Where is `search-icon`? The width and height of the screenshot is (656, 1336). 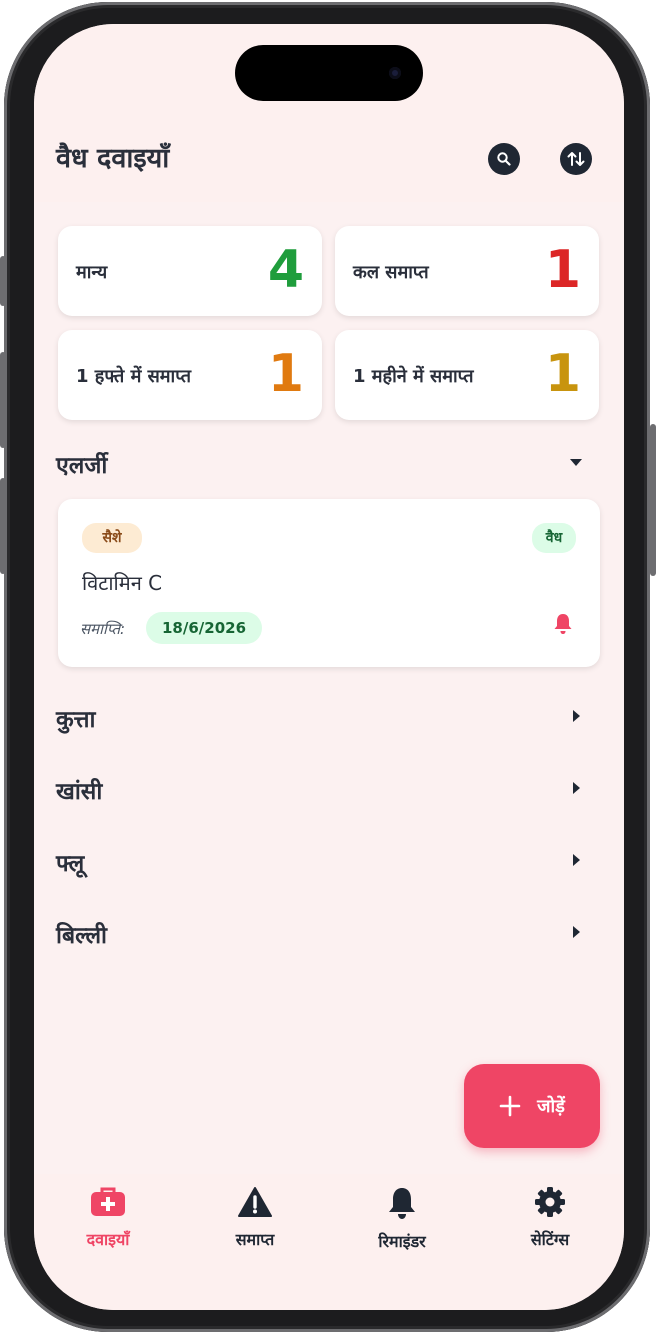 search-icon is located at coordinates (504, 159).